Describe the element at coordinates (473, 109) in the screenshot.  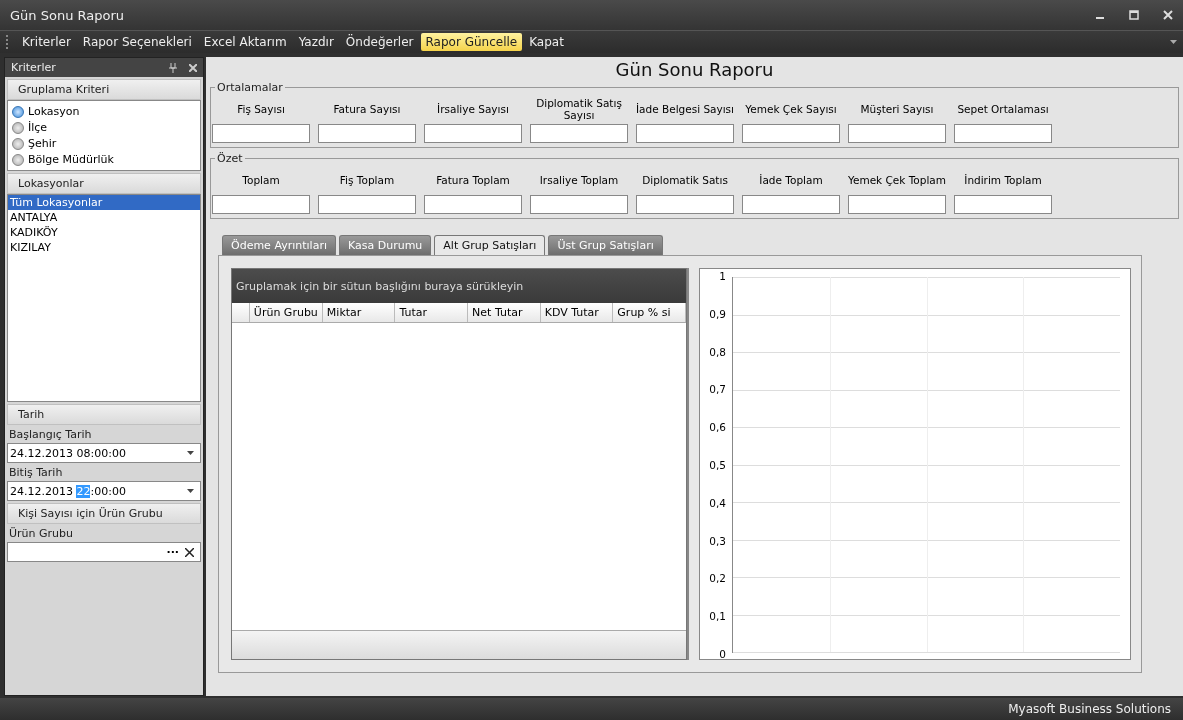
I see `field-label: İrsaliye Sayısı` at that location.